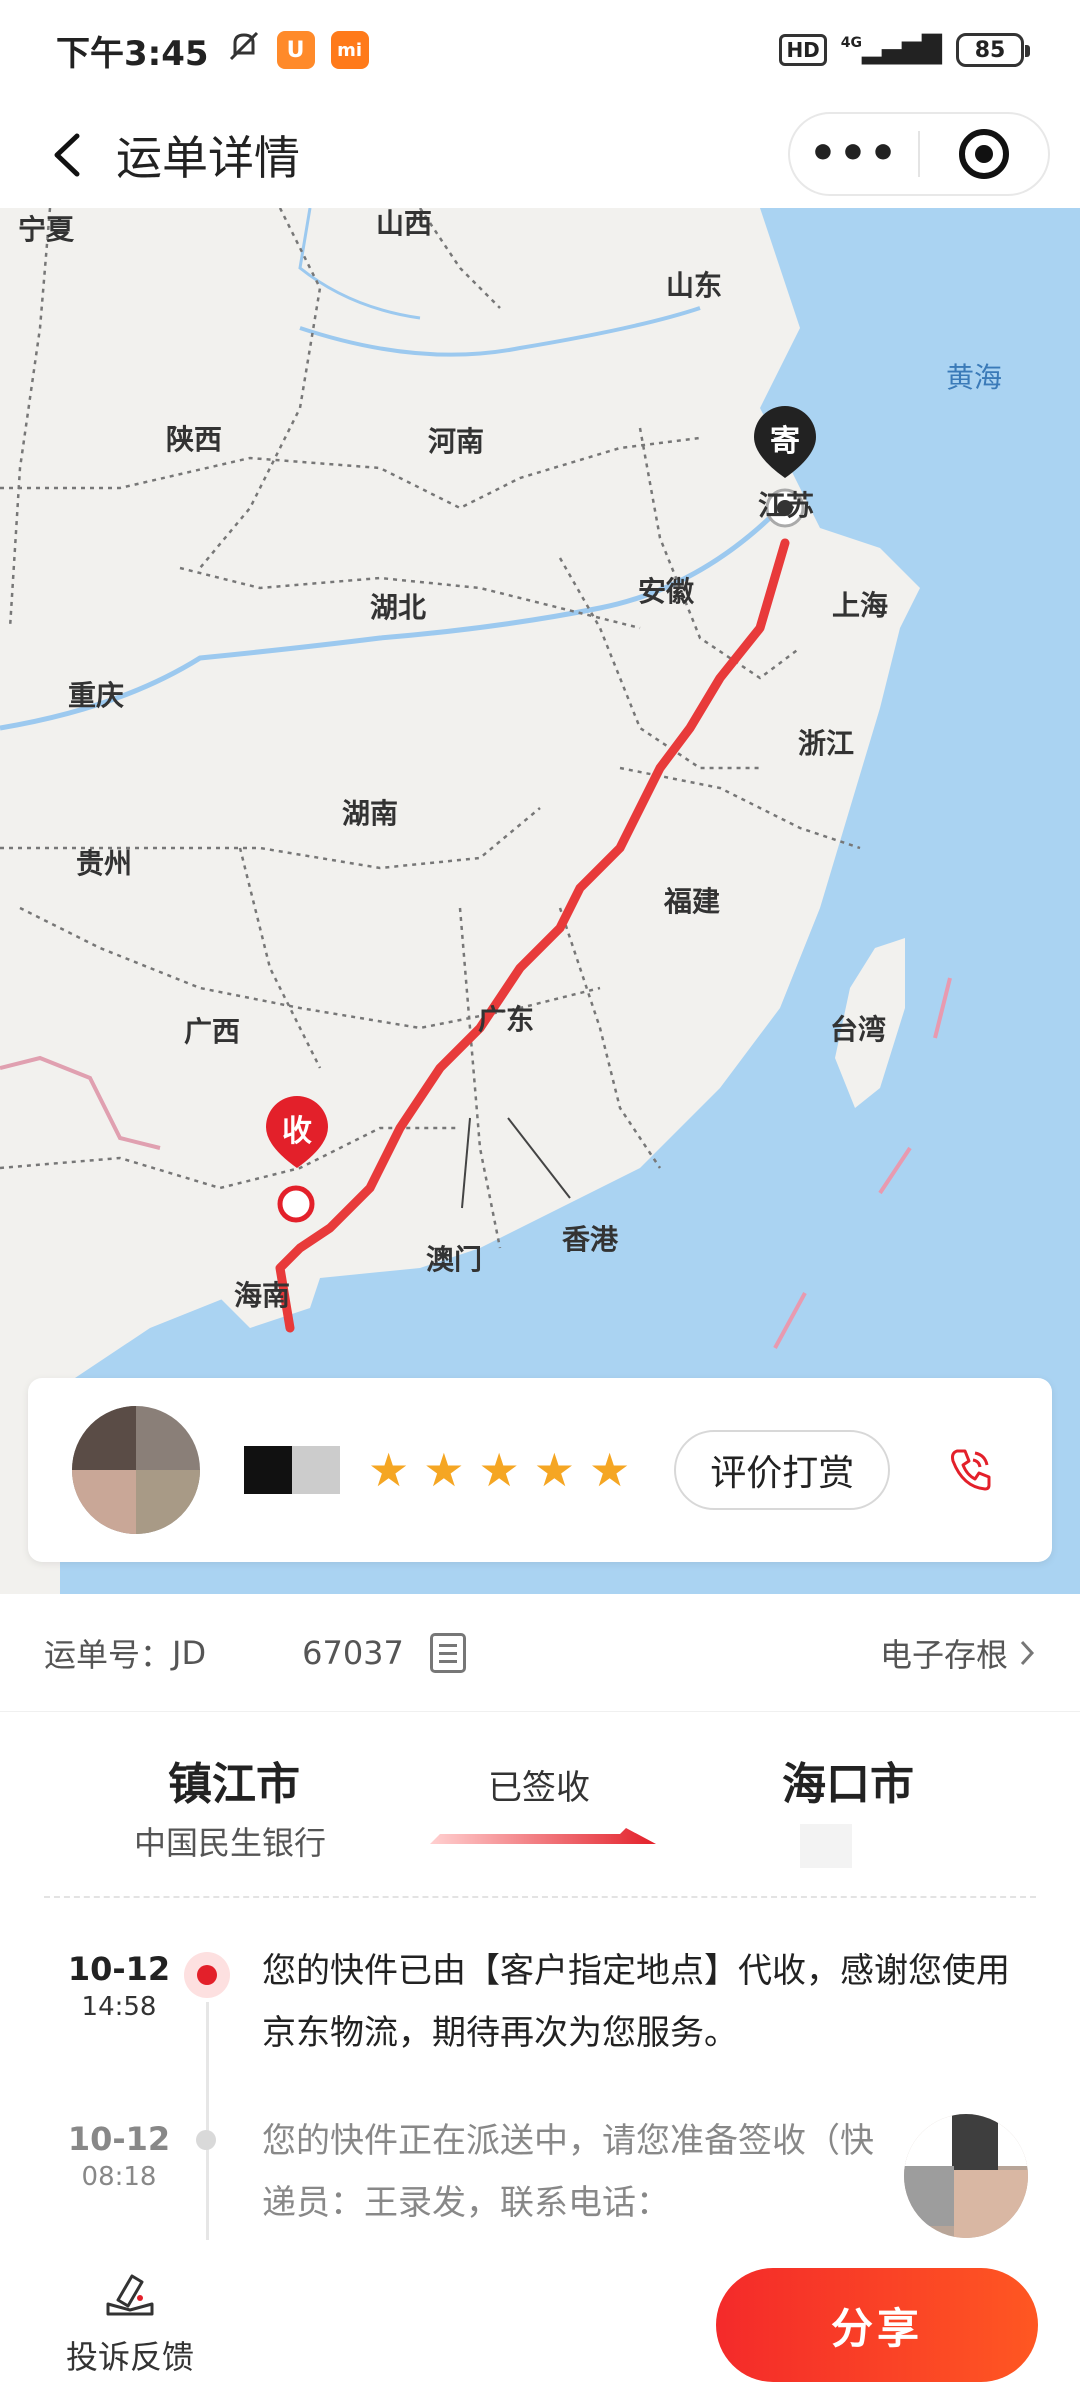 The height and width of the screenshot is (2400, 1080). I want to click on map-label: 广东, so click(506, 1019).